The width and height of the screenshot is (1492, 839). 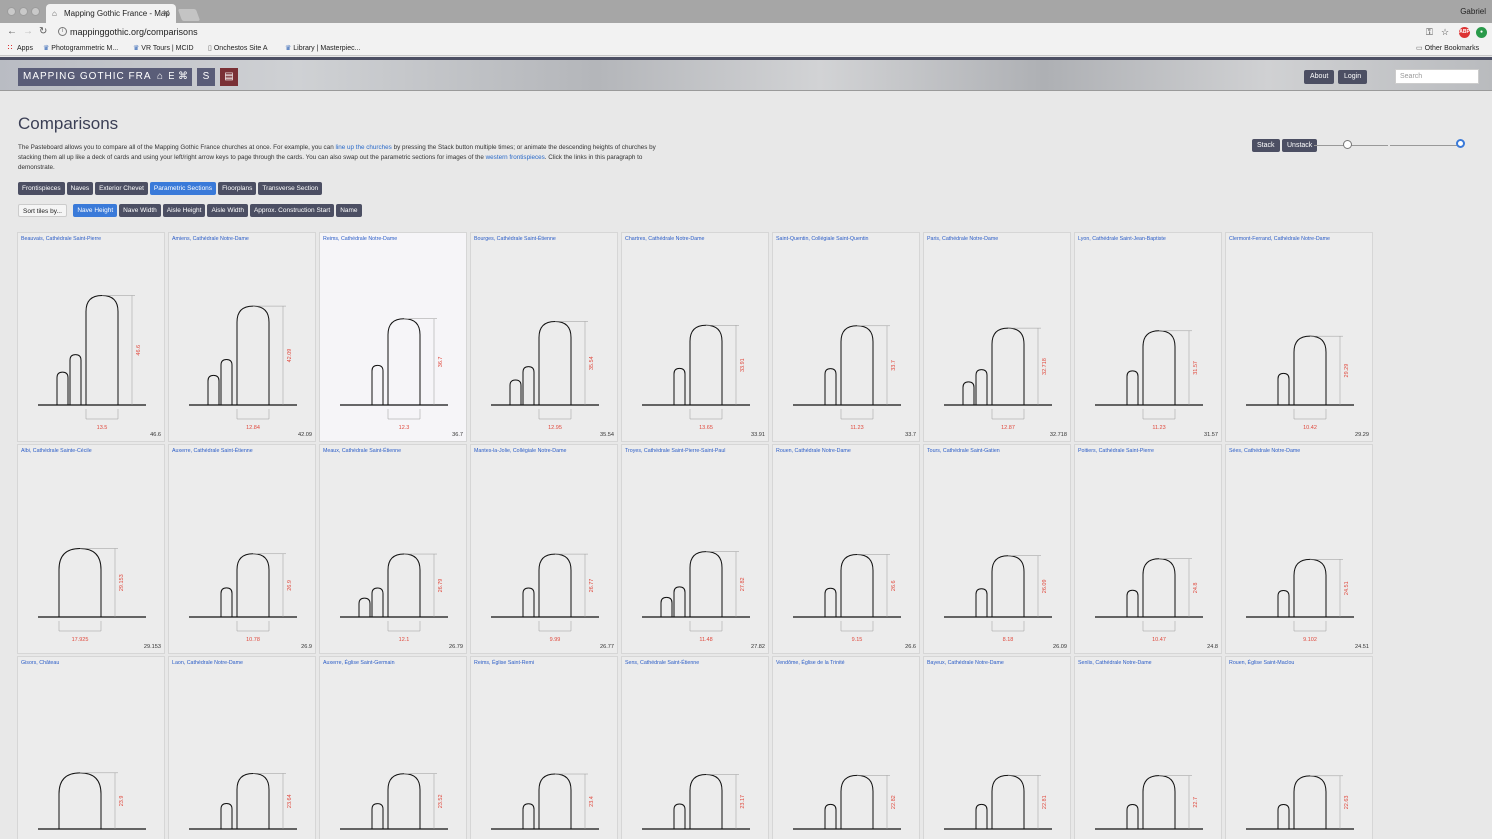 I want to click on other-bookmarks: ▭ Other Bookmarks, so click(x=1447, y=48).